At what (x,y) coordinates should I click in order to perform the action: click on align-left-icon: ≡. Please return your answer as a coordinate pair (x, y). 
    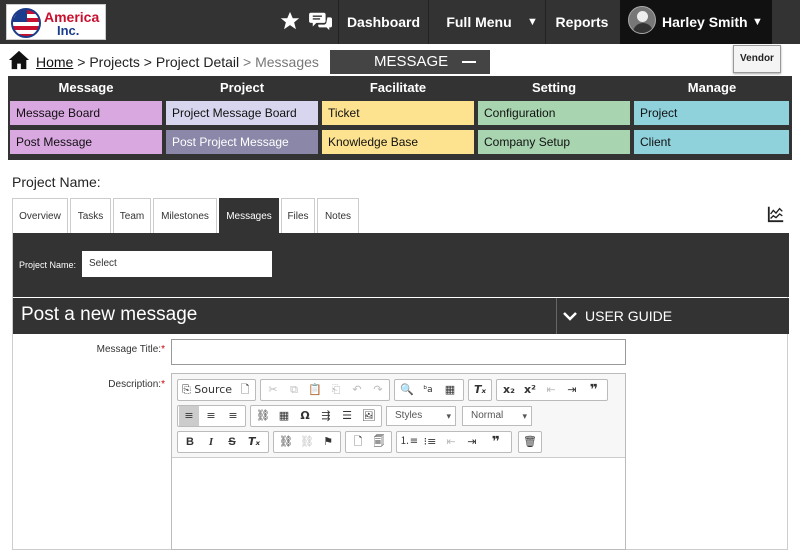
    Looking at the image, I should click on (189, 416).